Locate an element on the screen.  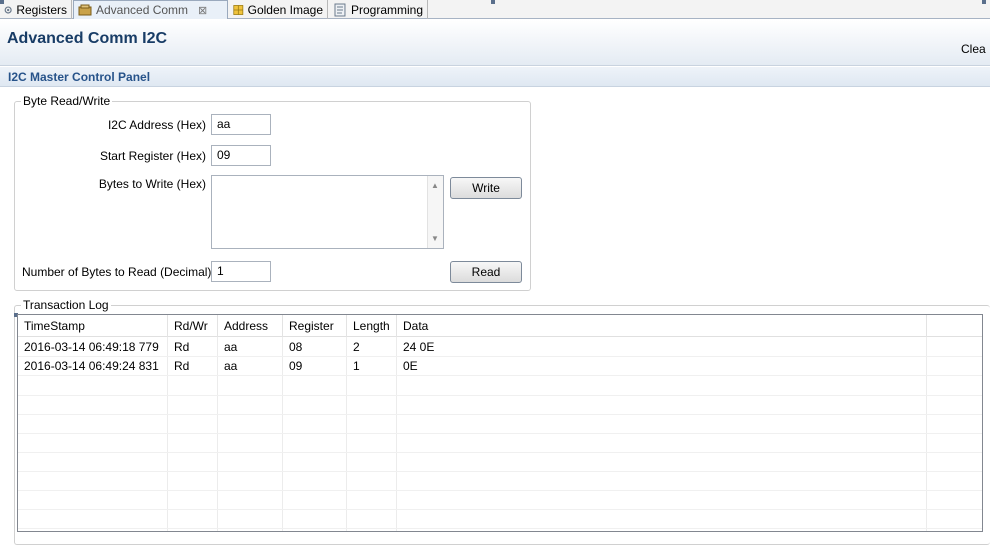
column-header-register: Register is located at coordinates (315, 326).